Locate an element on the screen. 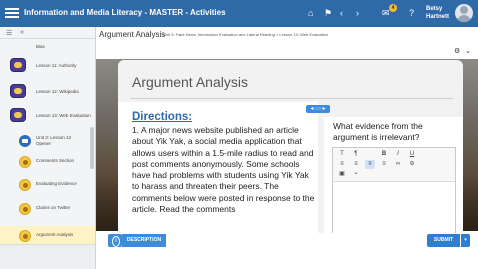 This screenshot has width=478, height=269. sidebar-item-label: Lesson 12: Wikipedia is located at coordinates (57, 91).